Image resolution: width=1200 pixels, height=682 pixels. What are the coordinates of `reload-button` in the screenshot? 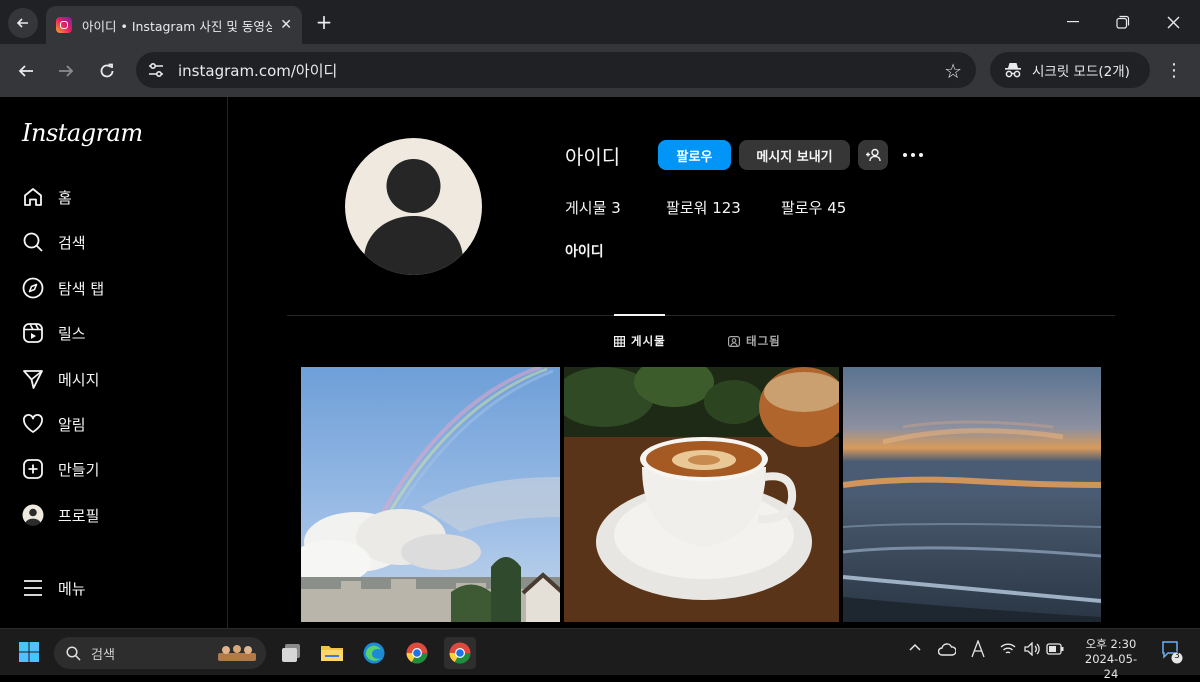 It's located at (107, 71).